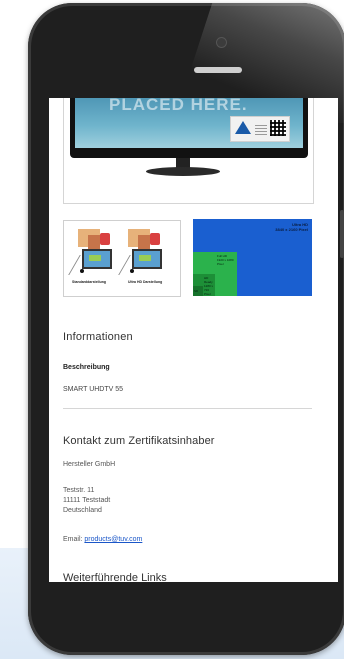 This screenshot has height=659, width=344. I want to click on caption-standard: Standarddarstellung, so click(89, 282).